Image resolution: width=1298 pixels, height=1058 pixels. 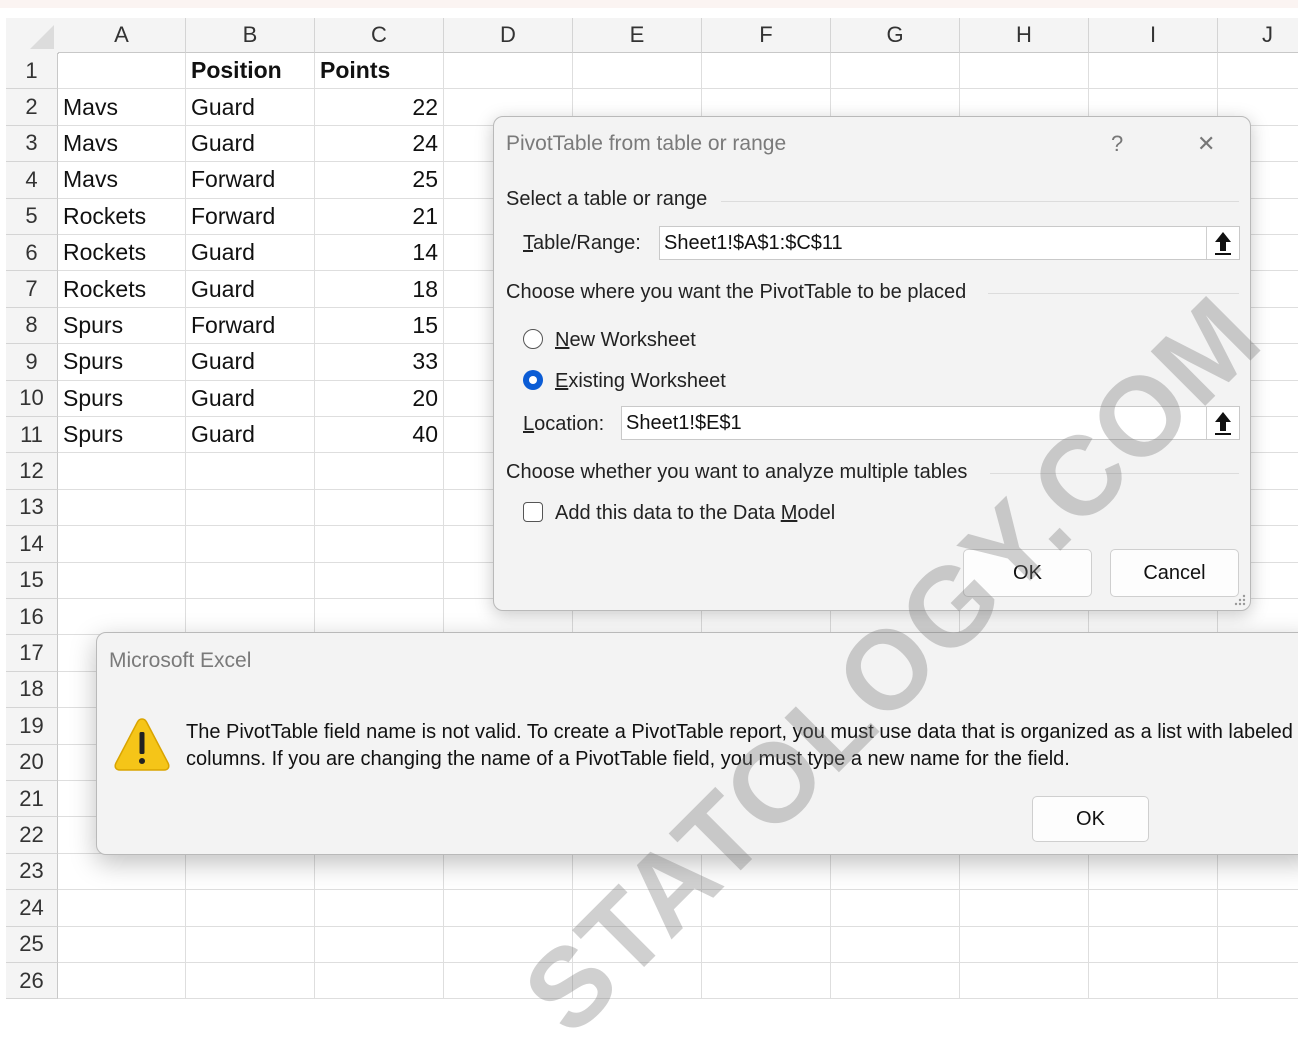 What do you see at coordinates (930, 423) in the screenshot?
I see `location-input: Sheet1!$E$1` at bounding box center [930, 423].